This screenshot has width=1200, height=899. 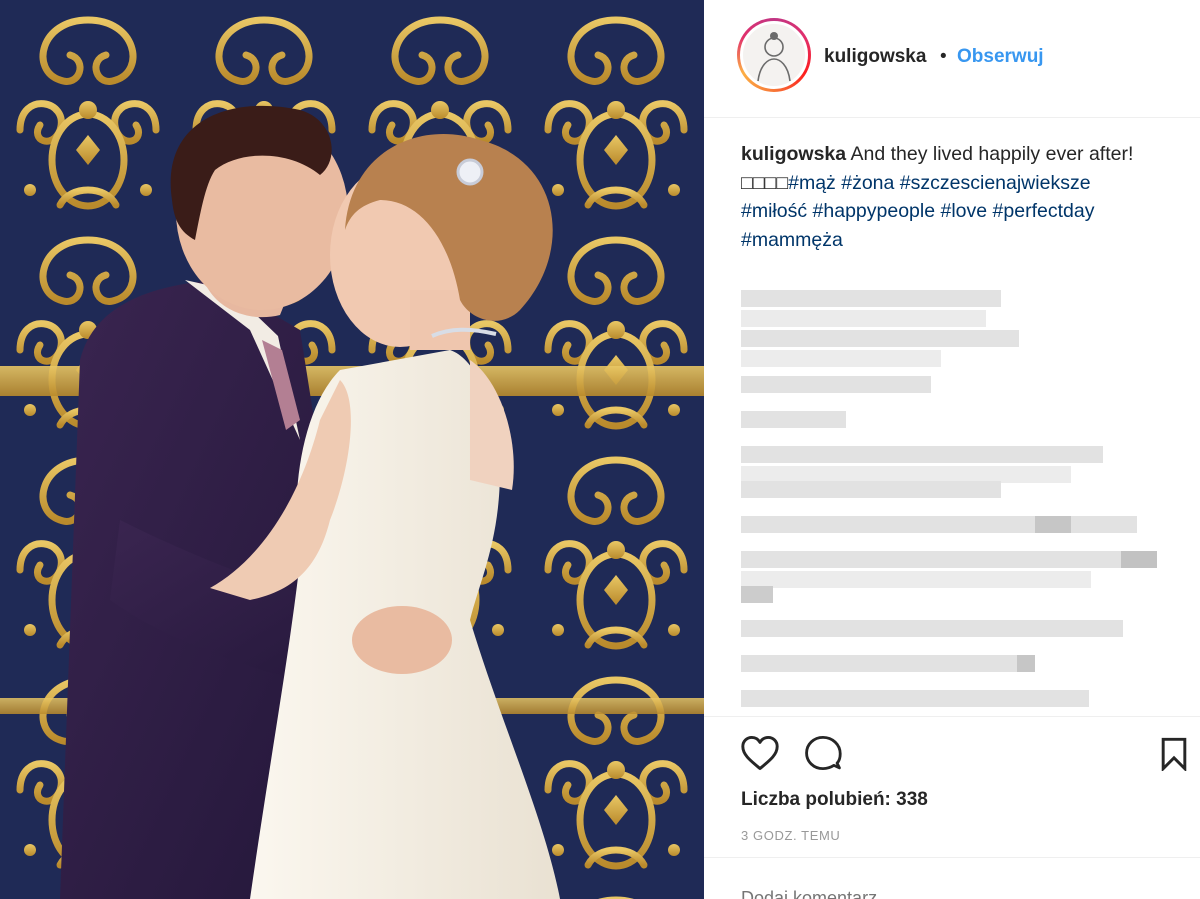 What do you see at coordinates (995, 183) in the screenshot?
I see `hashtag-link: #szczescienajwieksze` at bounding box center [995, 183].